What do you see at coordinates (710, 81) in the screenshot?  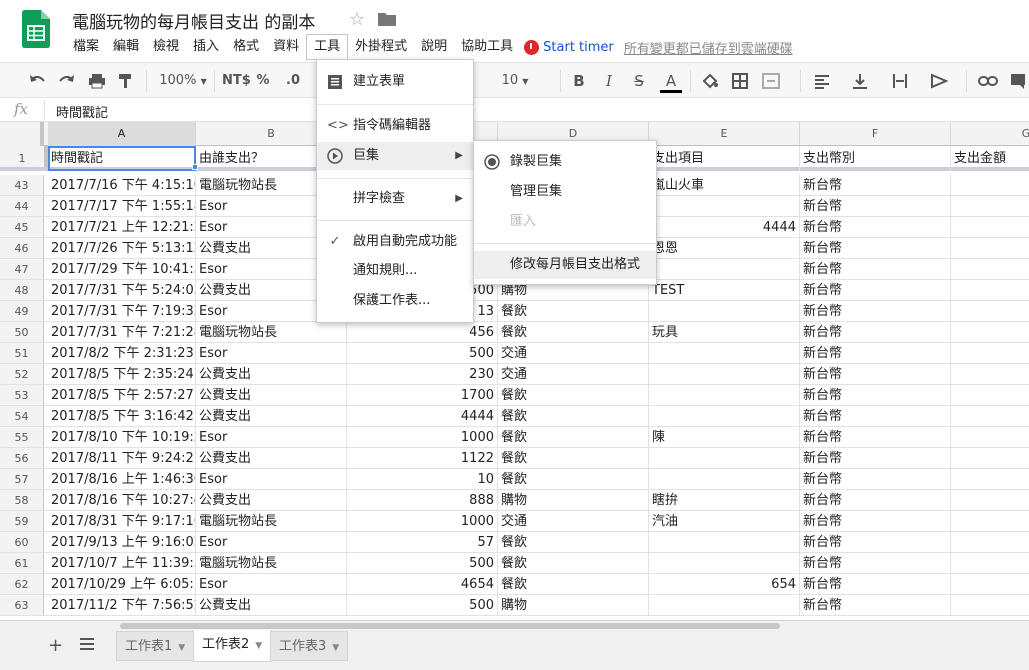 I see `fill-color-icon` at bounding box center [710, 81].